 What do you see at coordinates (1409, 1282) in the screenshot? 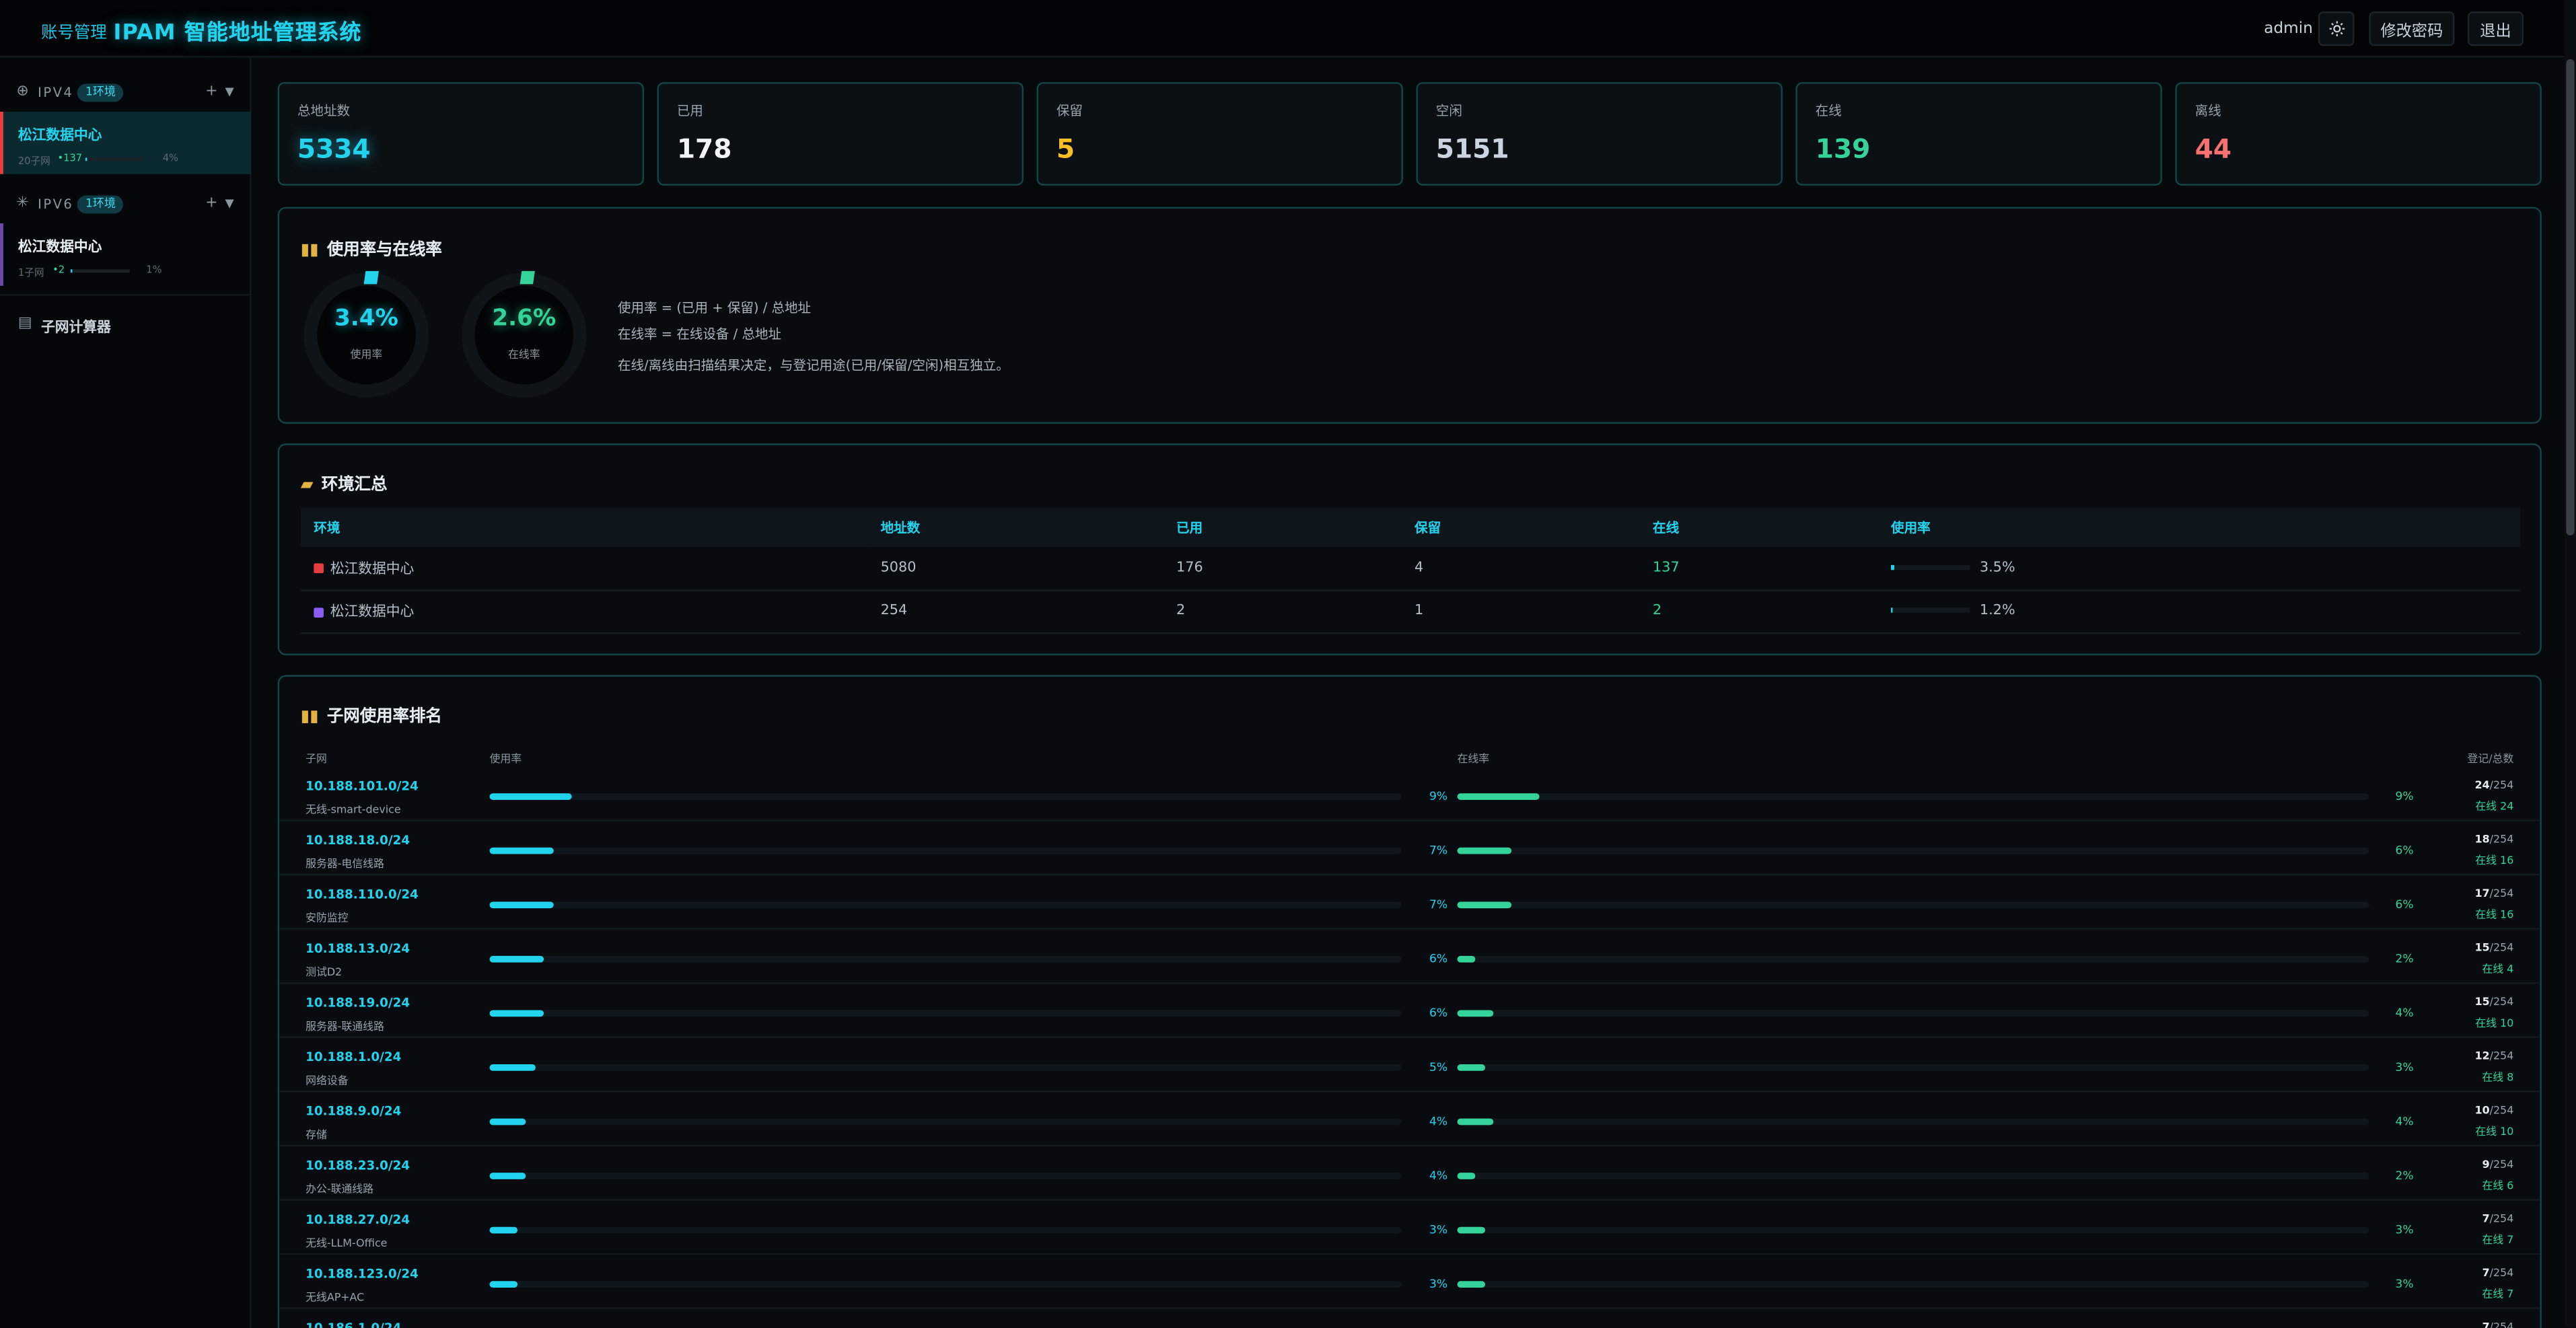
I see `table-row: 10.188.123.0/24 无线AP+AC 3% 3% 7/254 在线 7` at bounding box center [1409, 1282].